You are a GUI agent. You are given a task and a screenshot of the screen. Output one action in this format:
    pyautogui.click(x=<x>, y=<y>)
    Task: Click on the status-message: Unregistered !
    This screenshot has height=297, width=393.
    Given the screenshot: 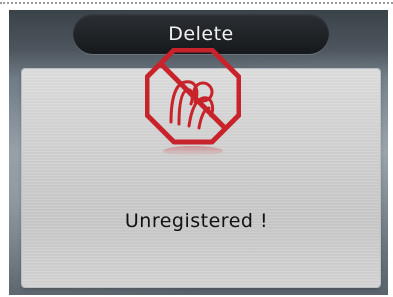 What is the action you would take?
    pyautogui.click(x=196, y=221)
    